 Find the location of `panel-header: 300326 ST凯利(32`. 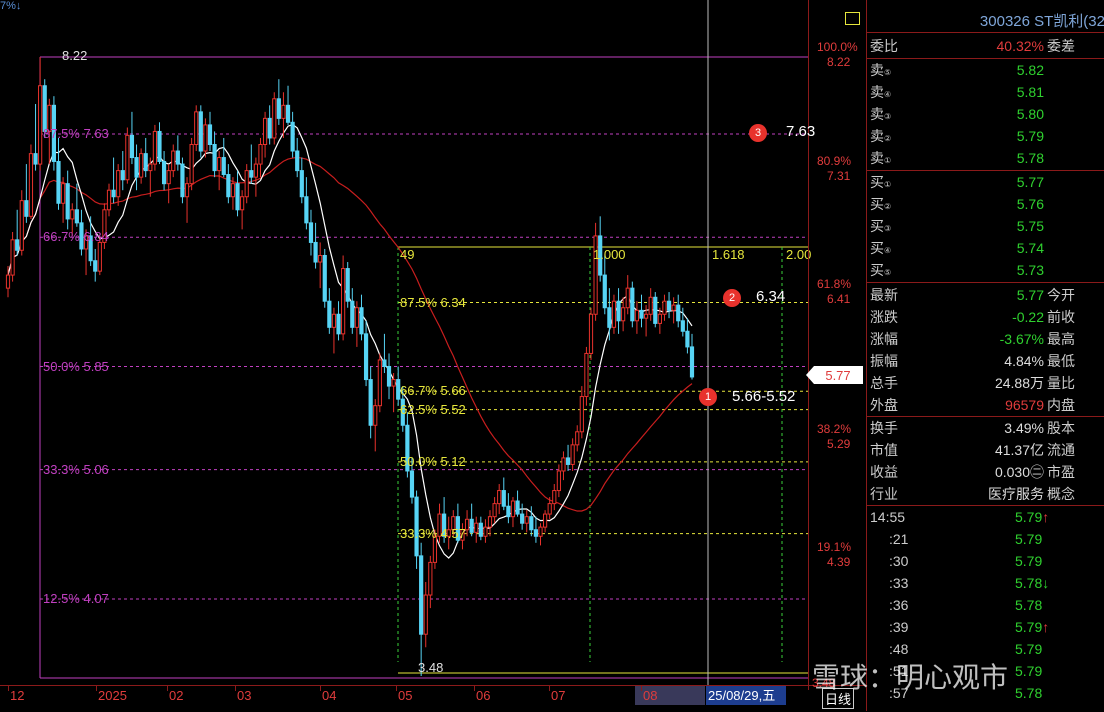

panel-header: 300326 ST凯利(32 is located at coordinates (985, 22).